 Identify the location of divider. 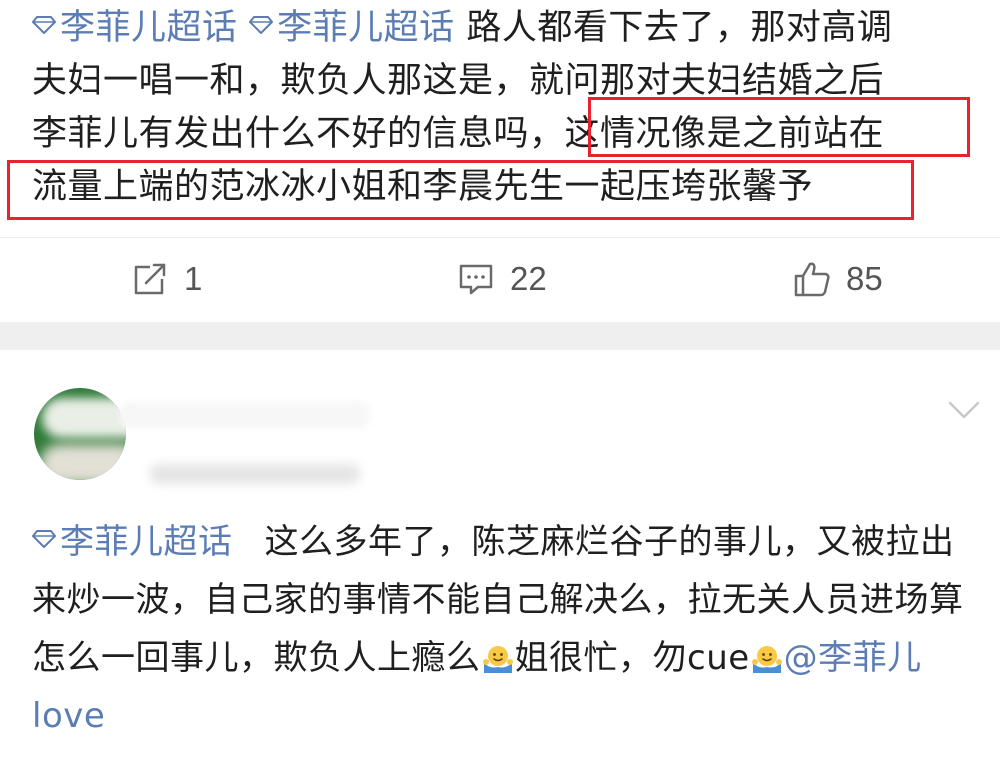
(500, 237).